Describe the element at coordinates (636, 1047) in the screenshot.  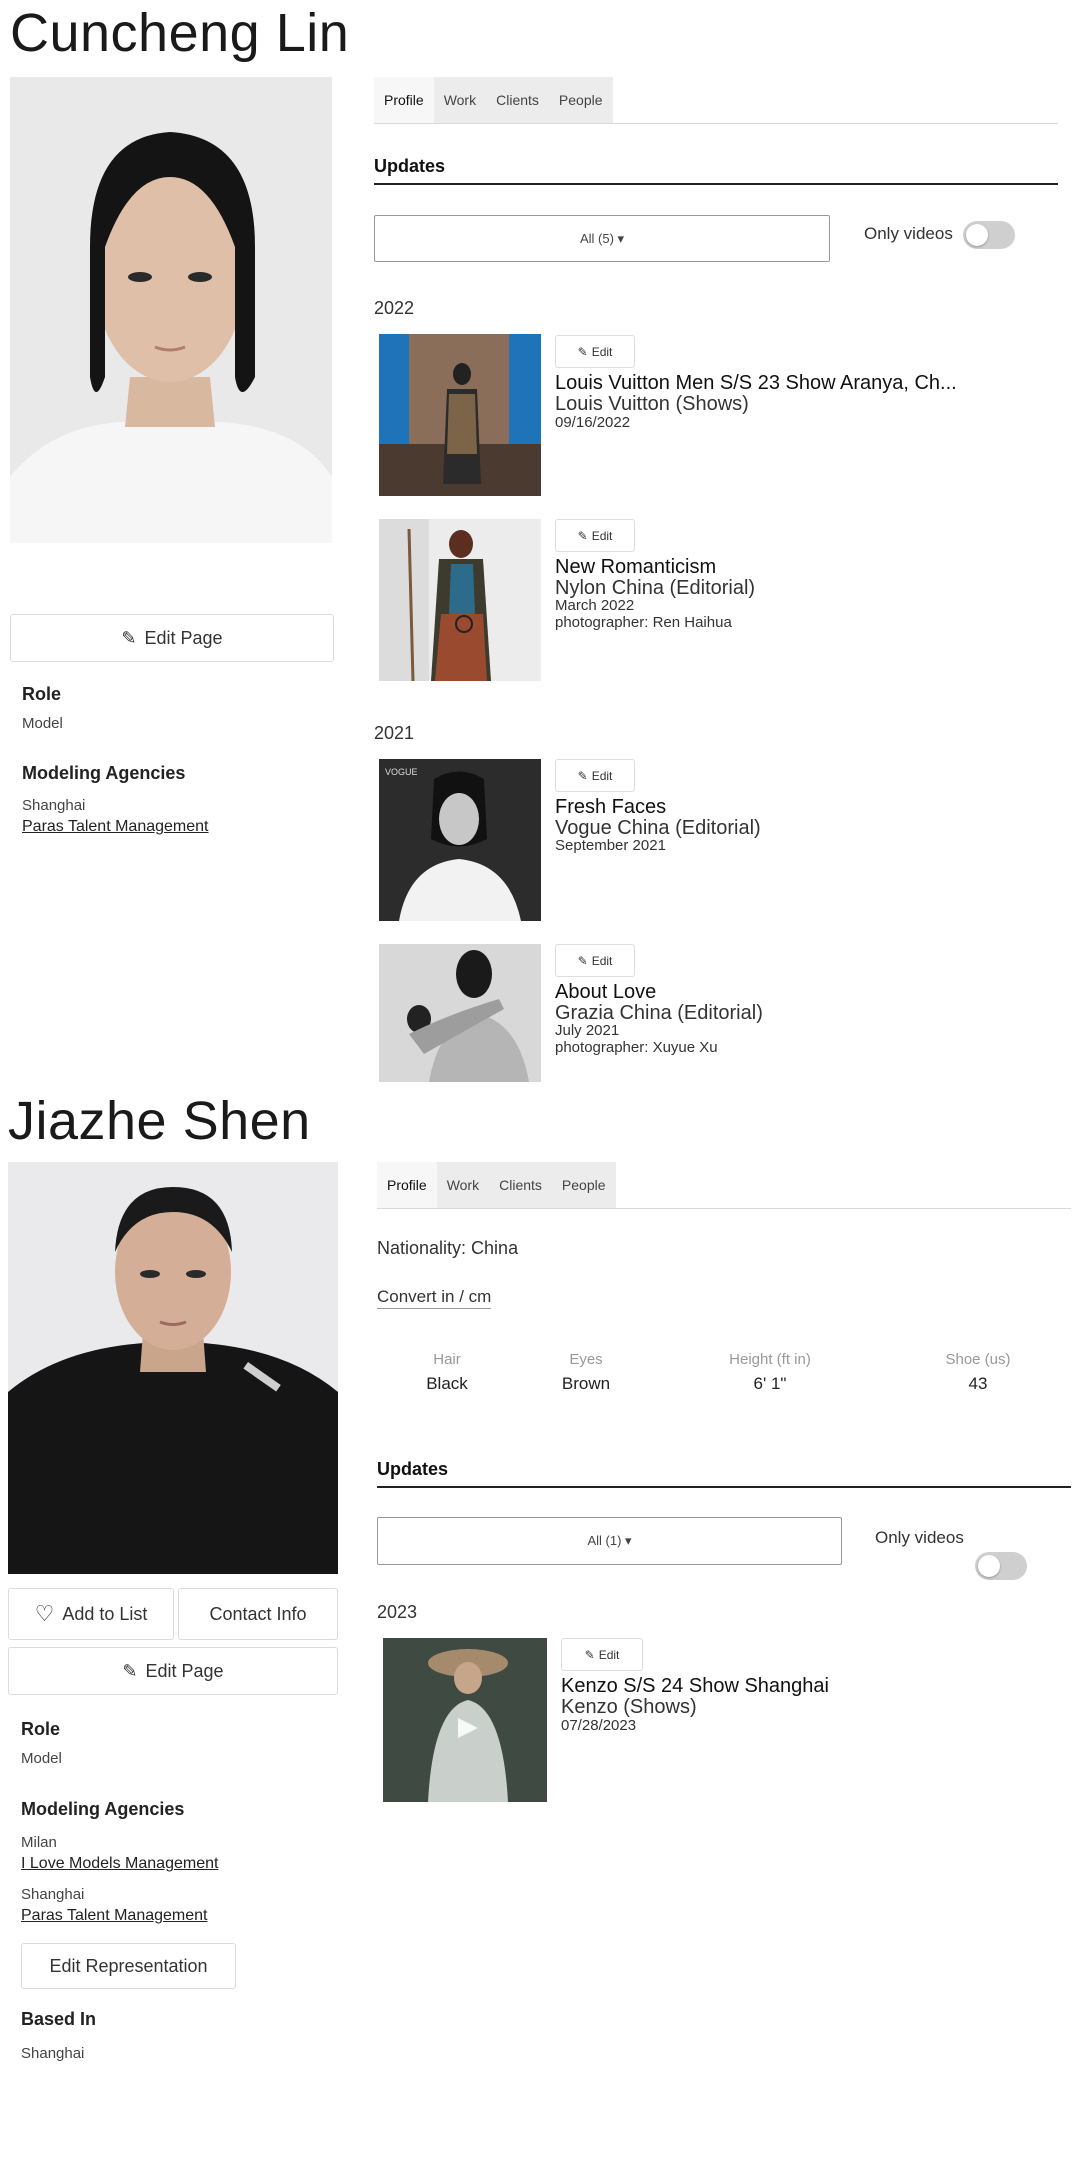
I see `update-photographer: photographer: Xuyue Xu` at that location.